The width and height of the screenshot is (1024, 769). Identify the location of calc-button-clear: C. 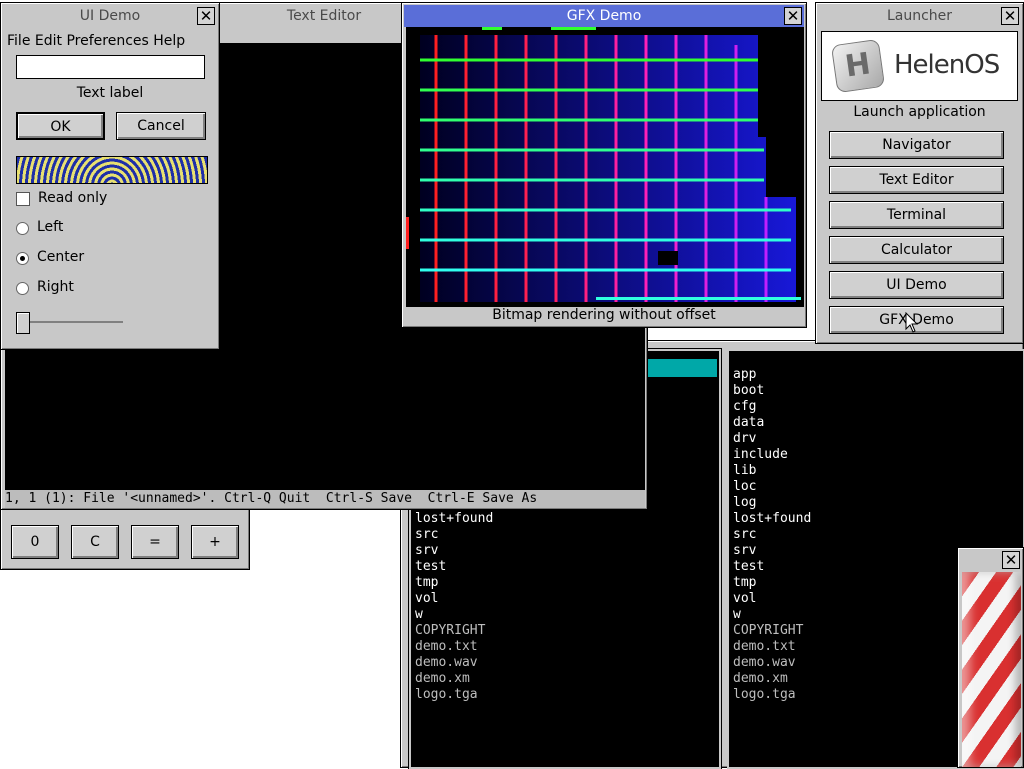
(95, 542).